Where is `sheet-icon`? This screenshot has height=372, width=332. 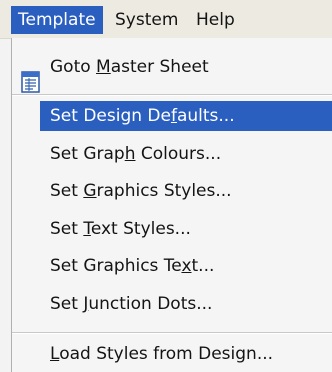
sheet-icon is located at coordinates (30, 82).